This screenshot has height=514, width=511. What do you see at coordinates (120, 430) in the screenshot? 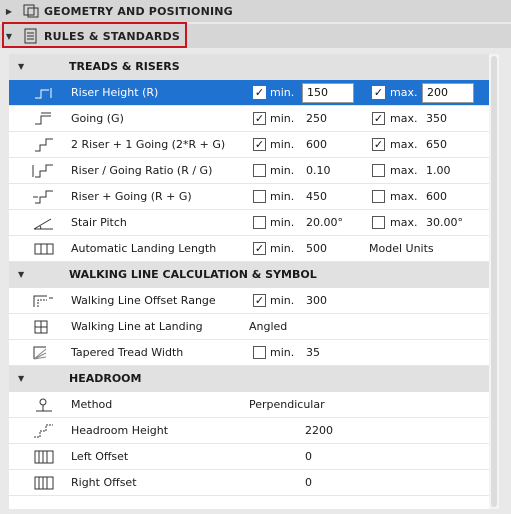
I see `row-label: Headroom Height` at bounding box center [120, 430].